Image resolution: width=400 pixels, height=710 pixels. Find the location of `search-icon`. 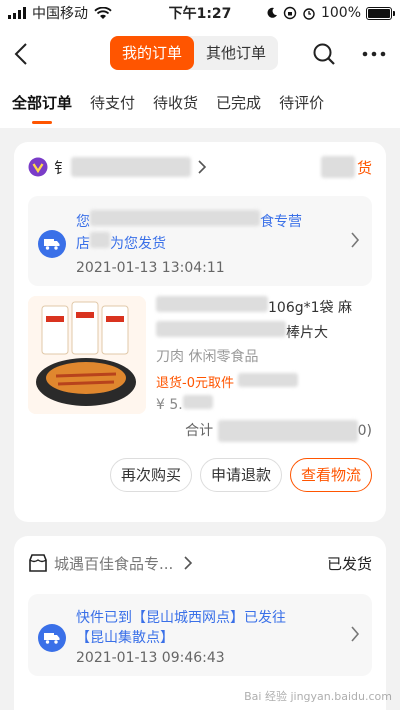

search-icon is located at coordinates (324, 54).